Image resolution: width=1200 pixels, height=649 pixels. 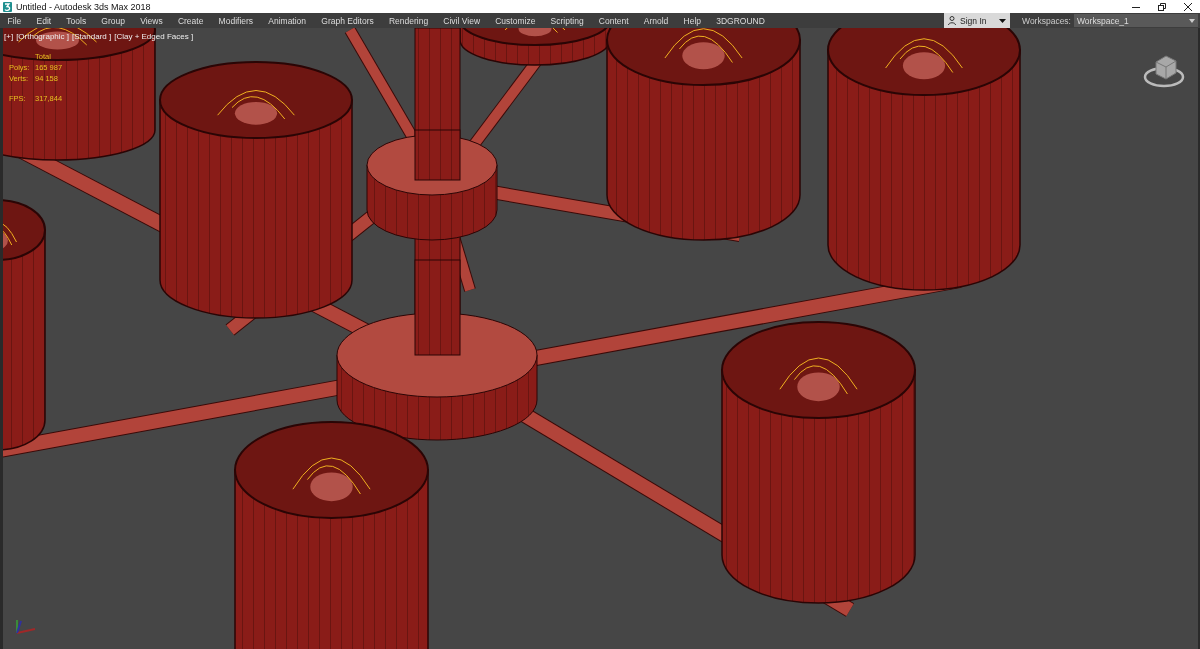 I want to click on viewport-label: [Clay + Edged Faces ], so click(x=154, y=36).